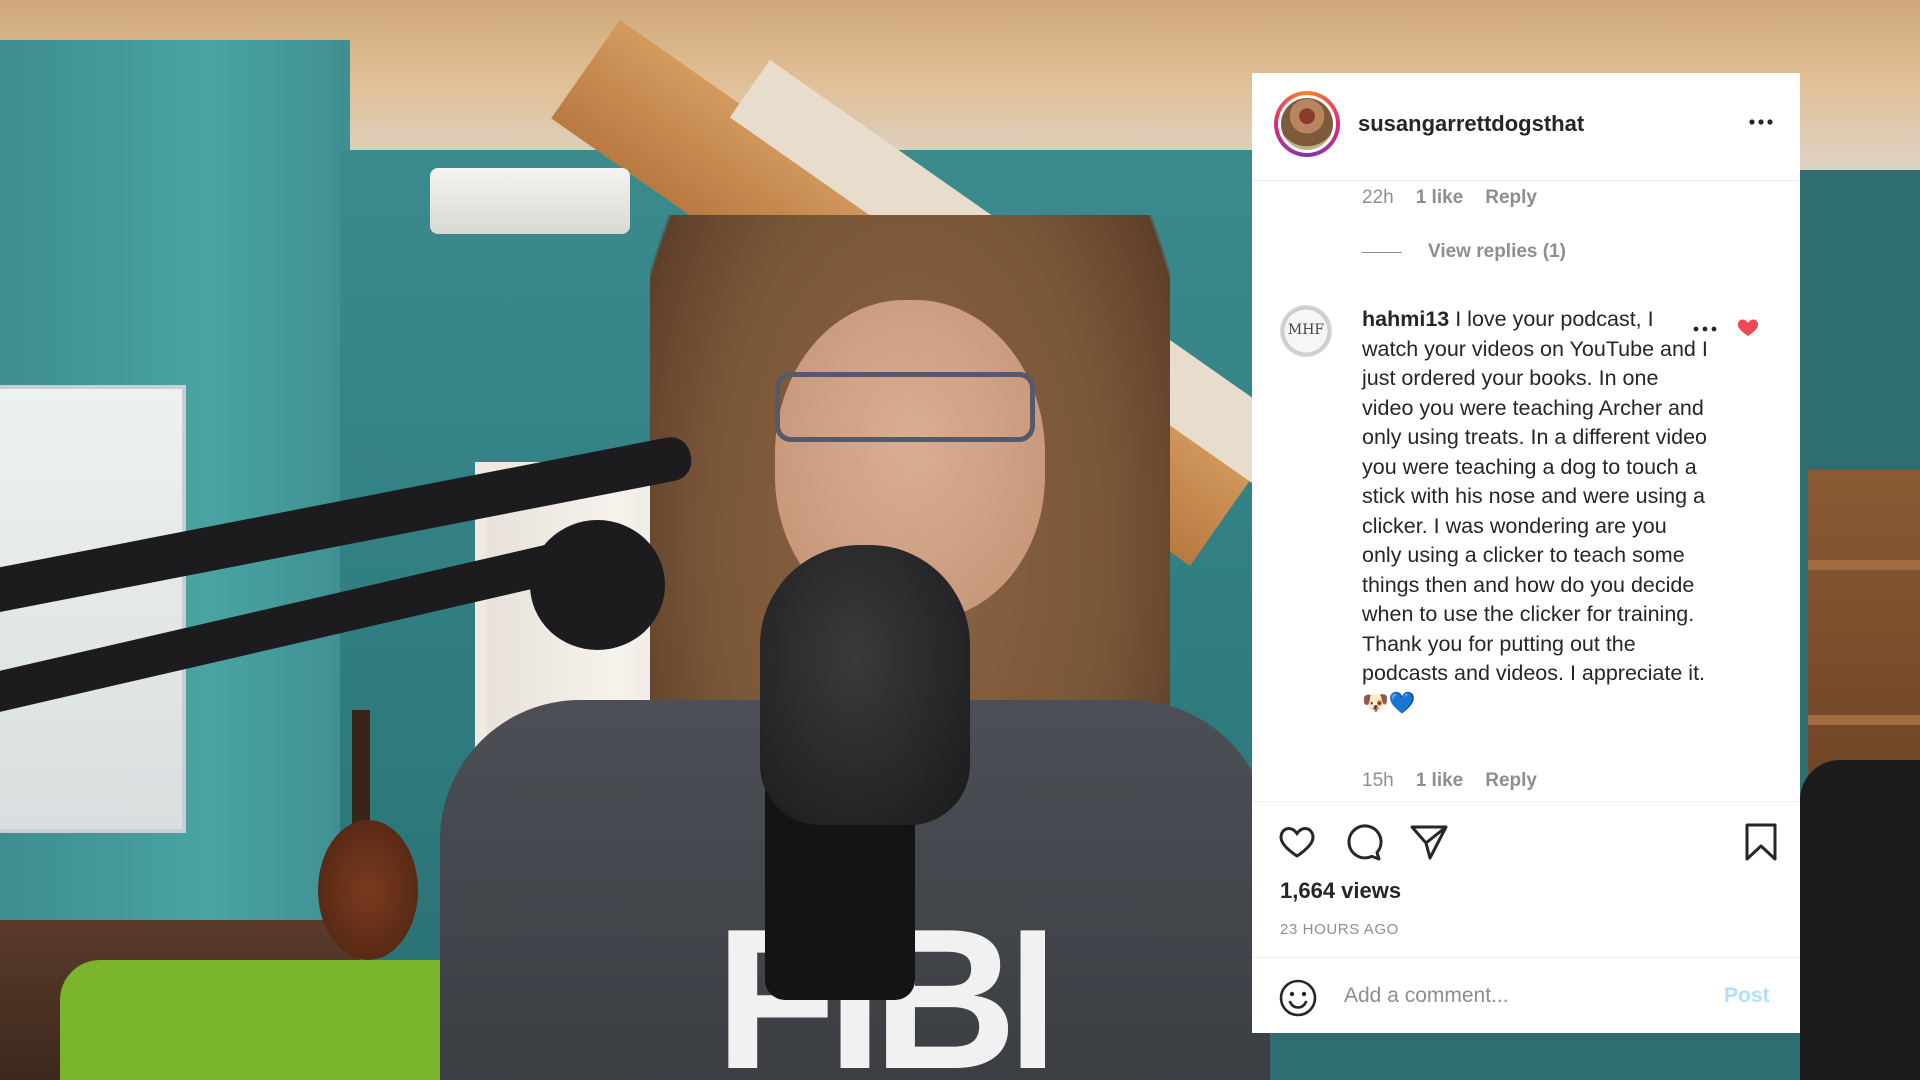  I want to click on heart-icon, so click(1297, 842).